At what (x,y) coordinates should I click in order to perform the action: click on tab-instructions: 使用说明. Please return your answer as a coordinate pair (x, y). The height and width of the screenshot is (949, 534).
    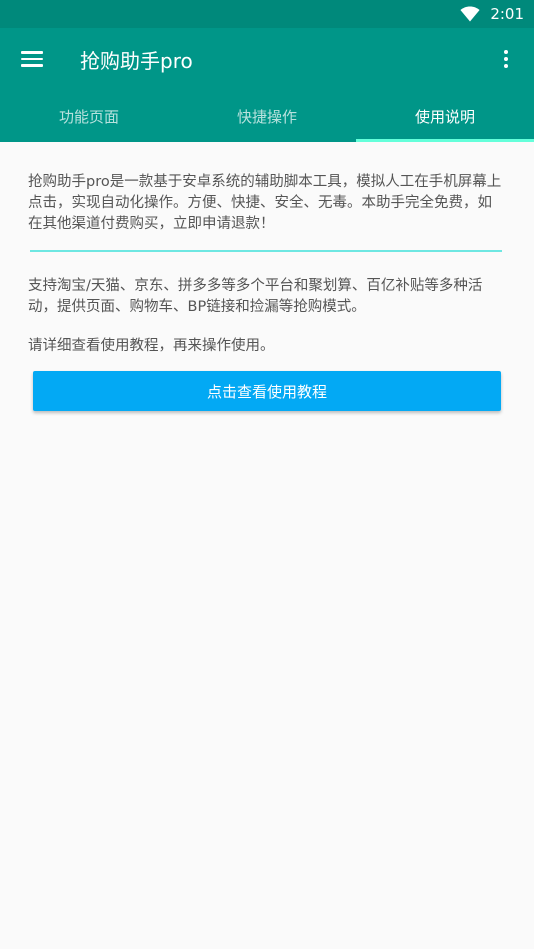
    Looking at the image, I should click on (445, 116).